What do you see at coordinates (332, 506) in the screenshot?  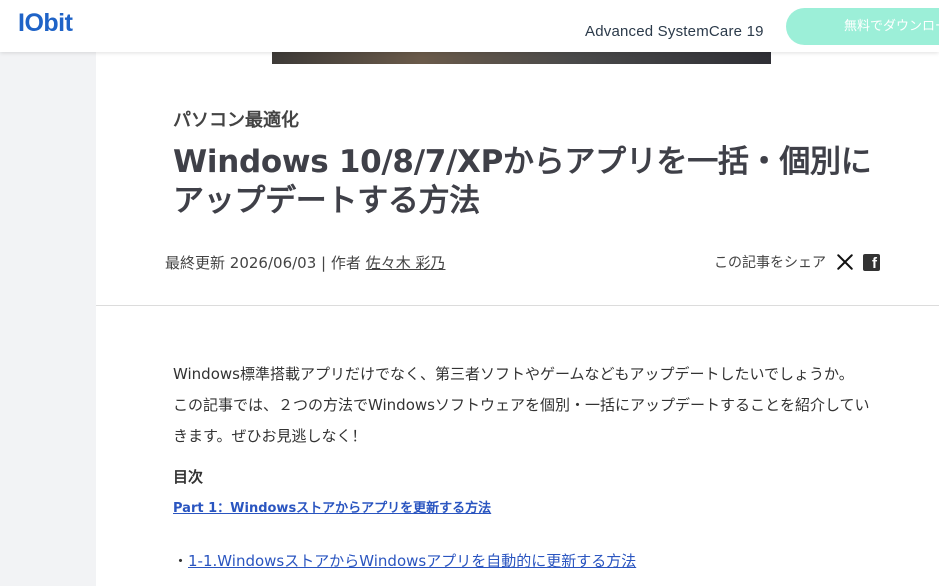 I see `toc-link-part1: Part 1：Windowsストアからアプリを更新する方法` at bounding box center [332, 506].